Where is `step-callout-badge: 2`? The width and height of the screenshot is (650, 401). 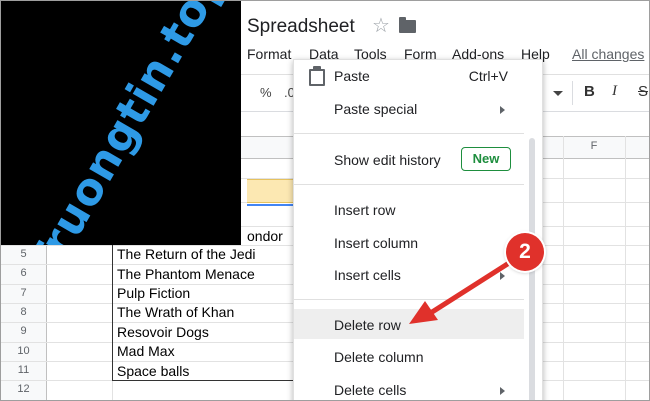 step-callout-badge: 2 is located at coordinates (525, 252).